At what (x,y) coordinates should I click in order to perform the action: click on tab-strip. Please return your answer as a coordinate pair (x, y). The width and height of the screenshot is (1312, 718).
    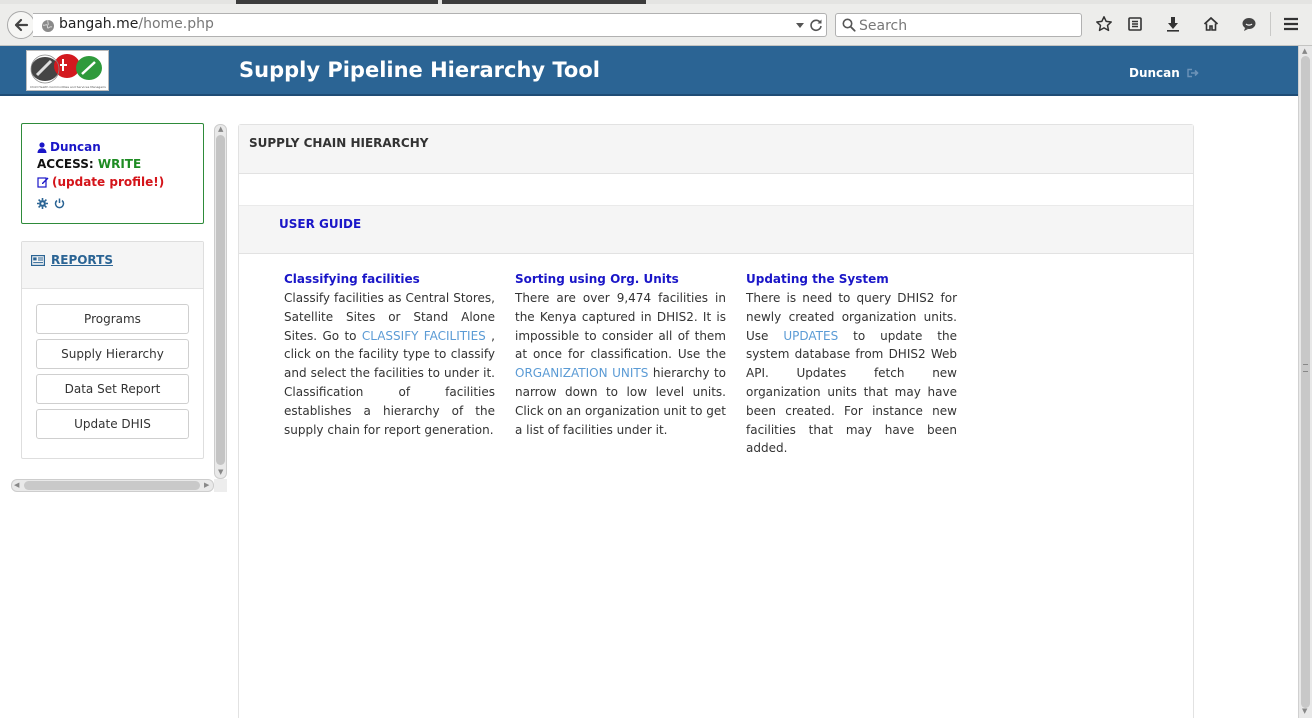
    Looking at the image, I should click on (656, 2).